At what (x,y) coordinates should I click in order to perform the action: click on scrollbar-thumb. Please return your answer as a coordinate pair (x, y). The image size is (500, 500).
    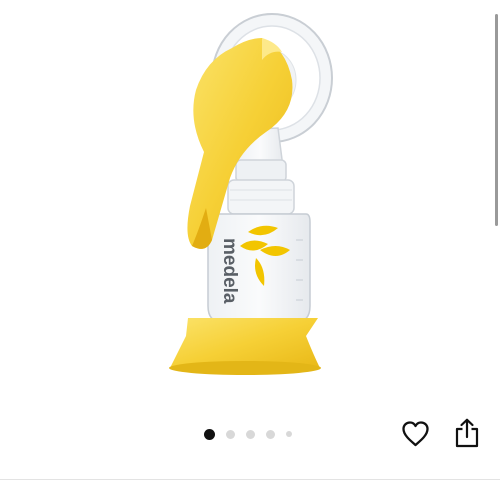
    Looking at the image, I should click on (496, 120).